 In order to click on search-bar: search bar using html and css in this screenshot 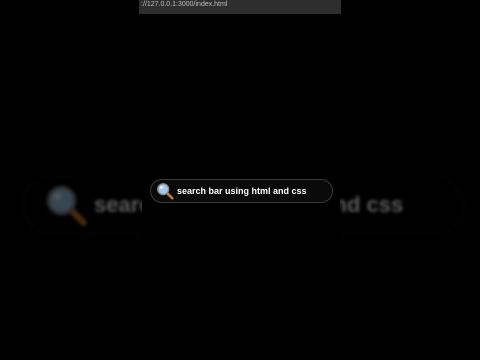, I will do `click(241, 191)`.